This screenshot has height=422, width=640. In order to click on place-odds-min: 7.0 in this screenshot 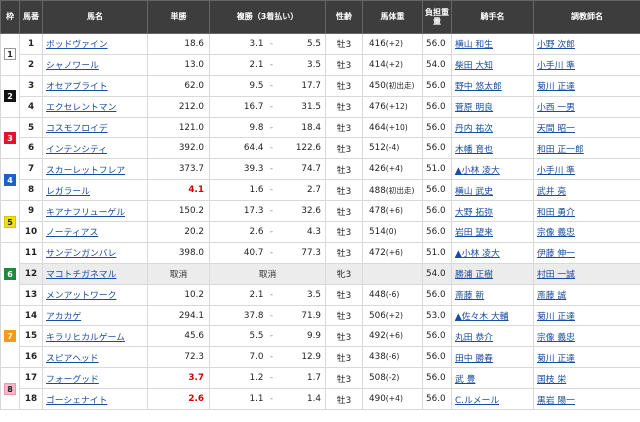, I will do `click(237, 357)`.